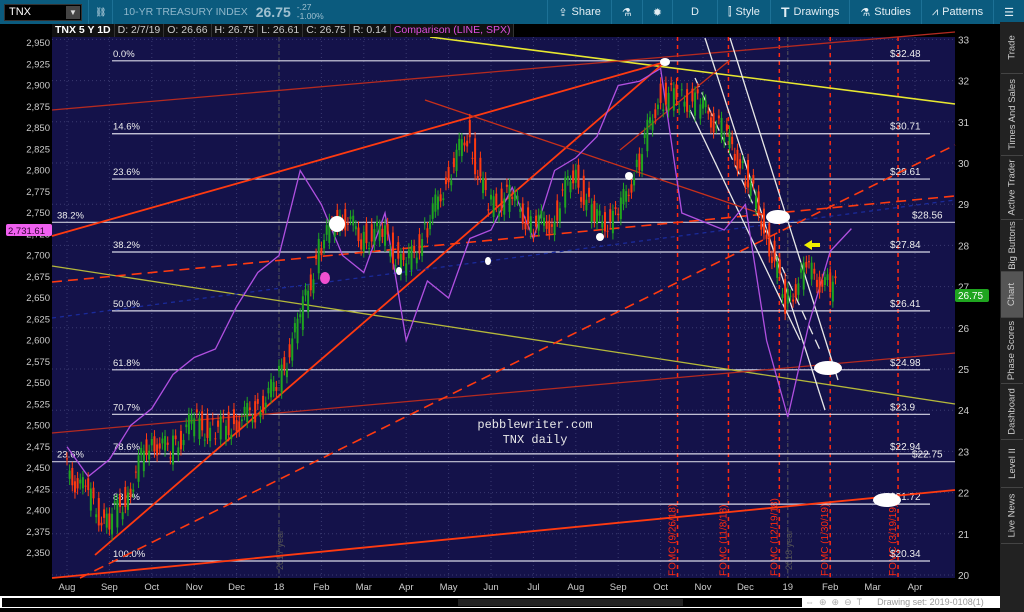 The image size is (1024, 612). What do you see at coordinates (38, 404) in the screenshot?
I see `left-axis-tick: 2,525` at bounding box center [38, 404].